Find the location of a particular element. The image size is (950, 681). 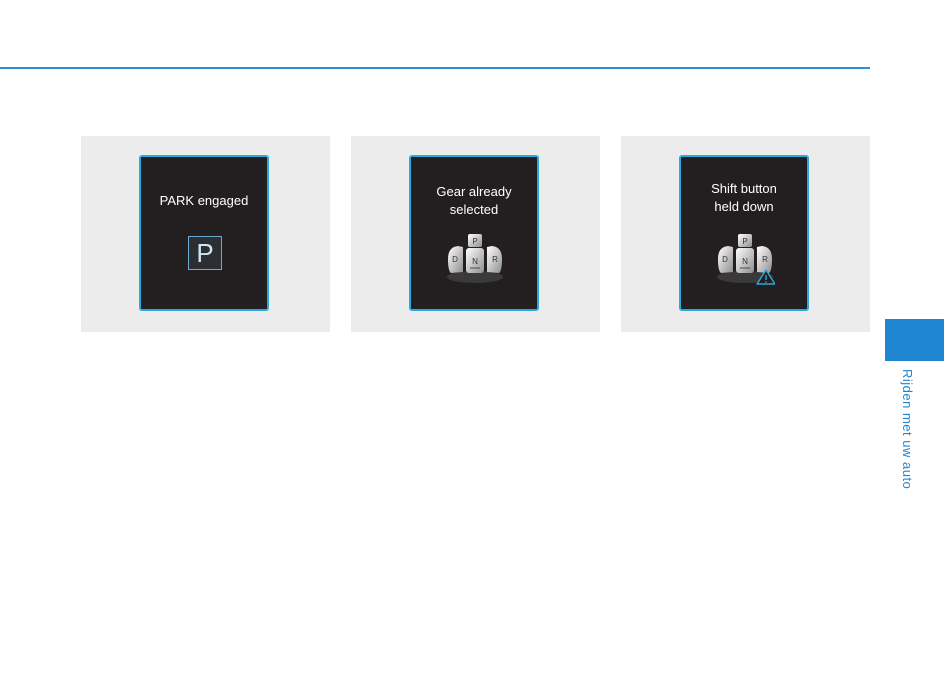

display-screen: Gear already selected P N D R is located at coordinates (474, 233).